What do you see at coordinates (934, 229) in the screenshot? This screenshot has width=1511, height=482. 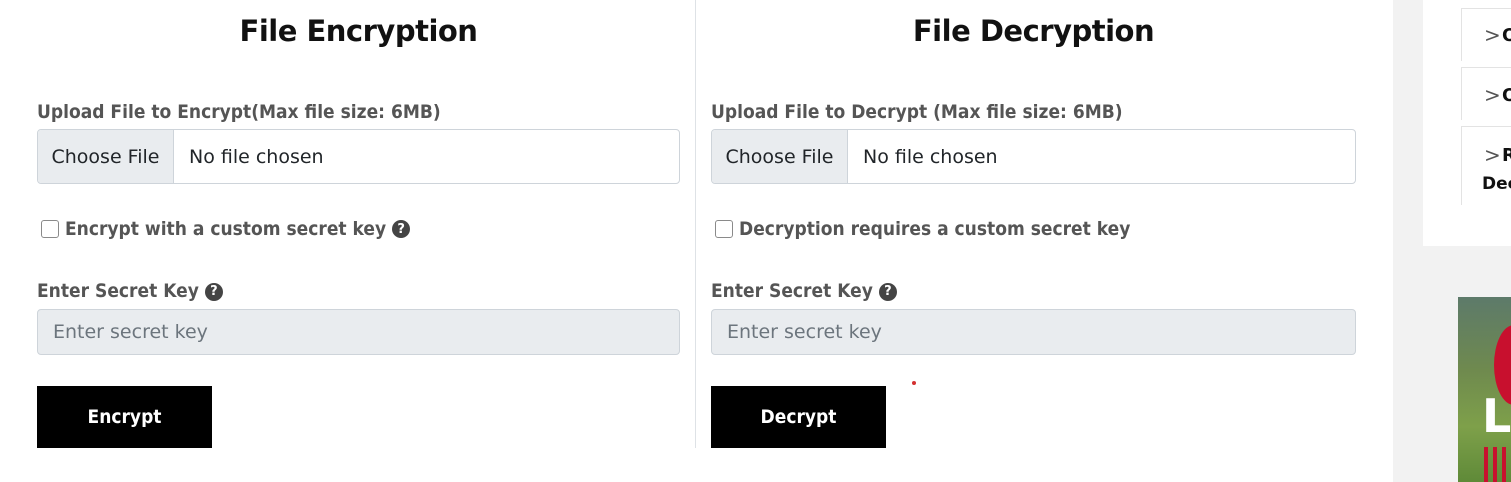 I see `decrypt-custom-key-label: Decryption requires a custom secret key` at bounding box center [934, 229].